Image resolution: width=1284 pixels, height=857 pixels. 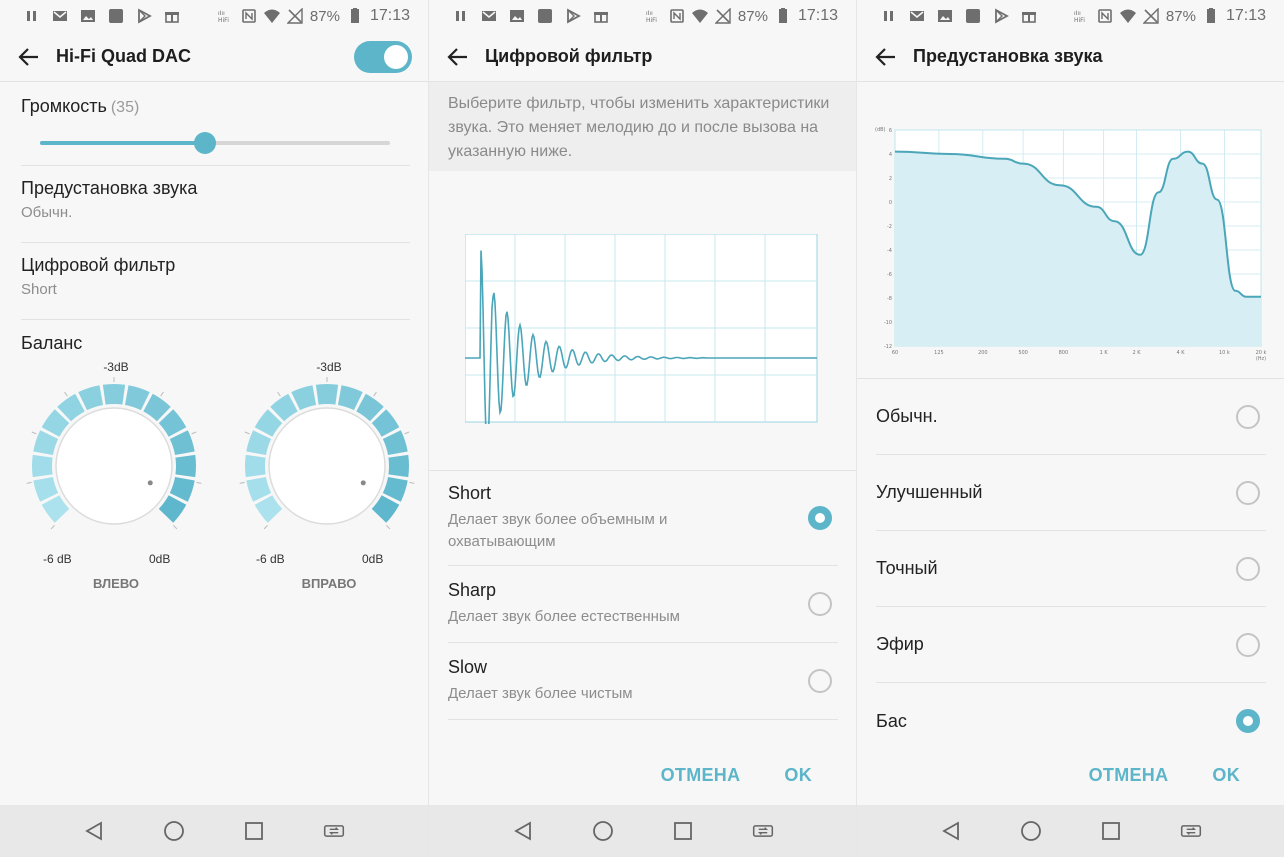 What do you see at coordinates (649, 13) in the screenshot?
I see `svg-text: ıIıı` at bounding box center [649, 13].